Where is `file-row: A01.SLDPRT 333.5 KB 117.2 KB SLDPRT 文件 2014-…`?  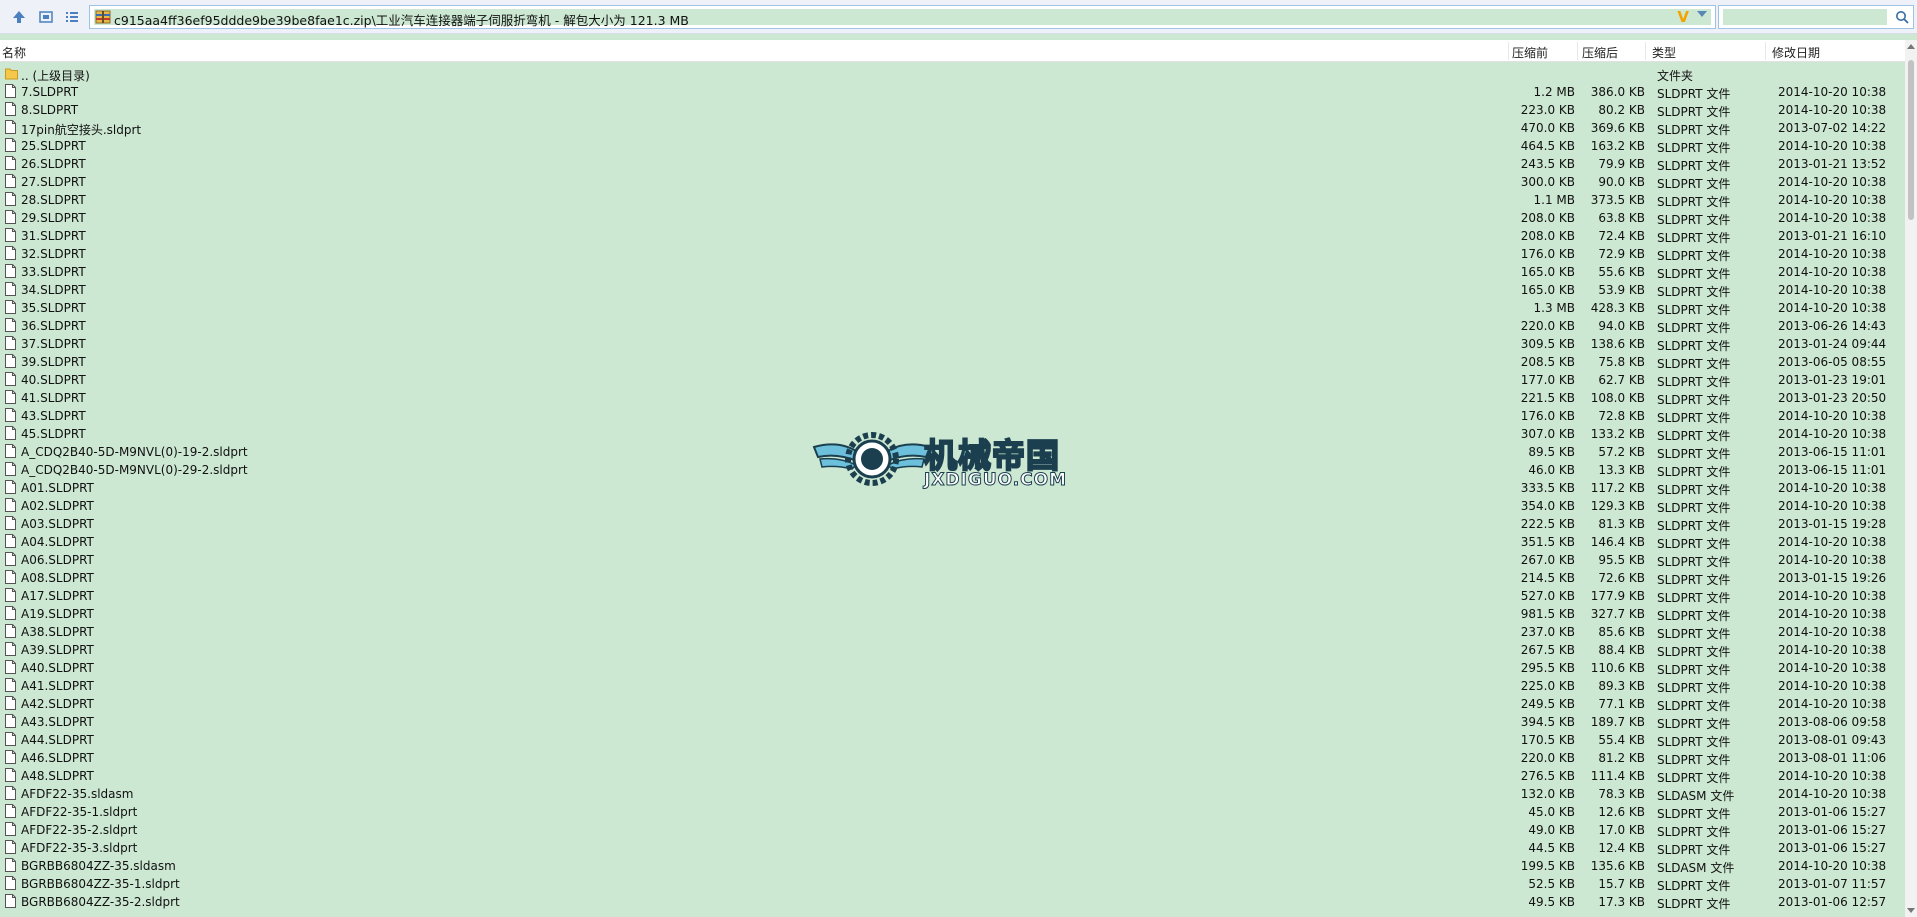
file-row: A01.SLDPRT 333.5 KB 117.2 KB SLDPRT 文件 2014-… is located at coordinates (952, 488).